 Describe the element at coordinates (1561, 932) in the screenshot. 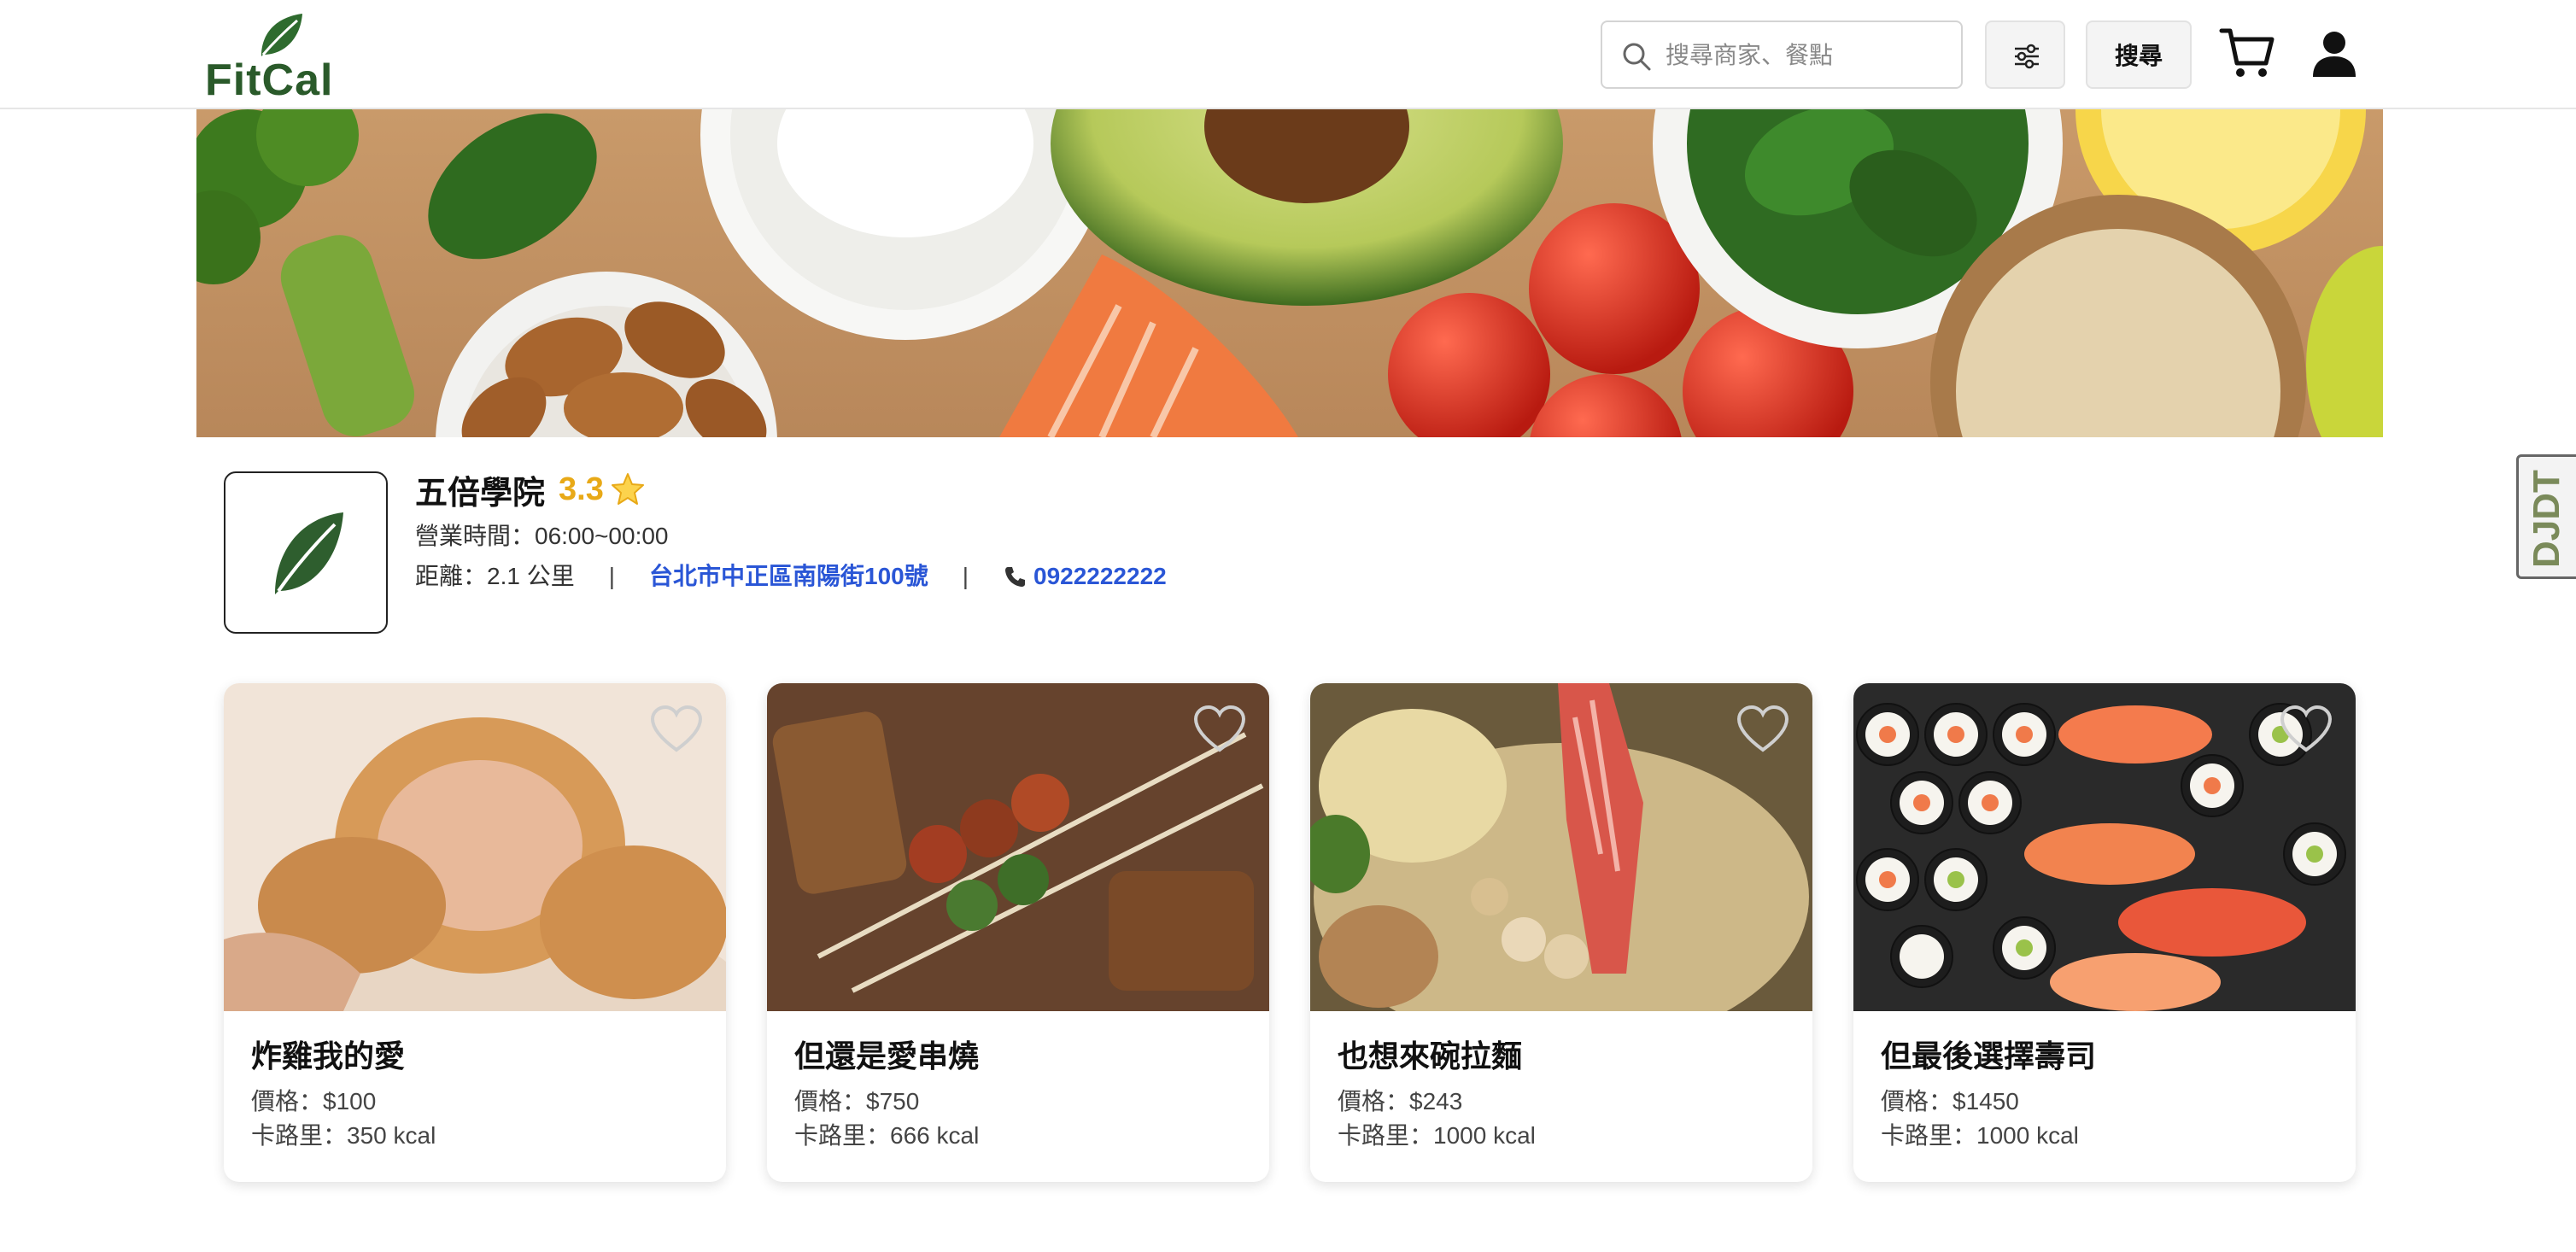

I see `product-card: 也想來碗拉麵 價格：$243 卡路里：1000 kcal` at that location.